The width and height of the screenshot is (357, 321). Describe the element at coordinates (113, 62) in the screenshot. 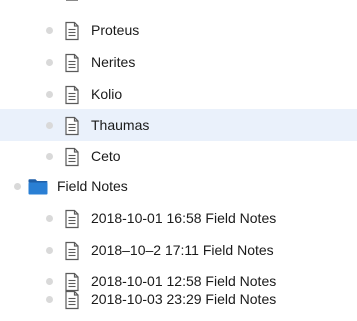

I see `document-label: Nerites` at that location.